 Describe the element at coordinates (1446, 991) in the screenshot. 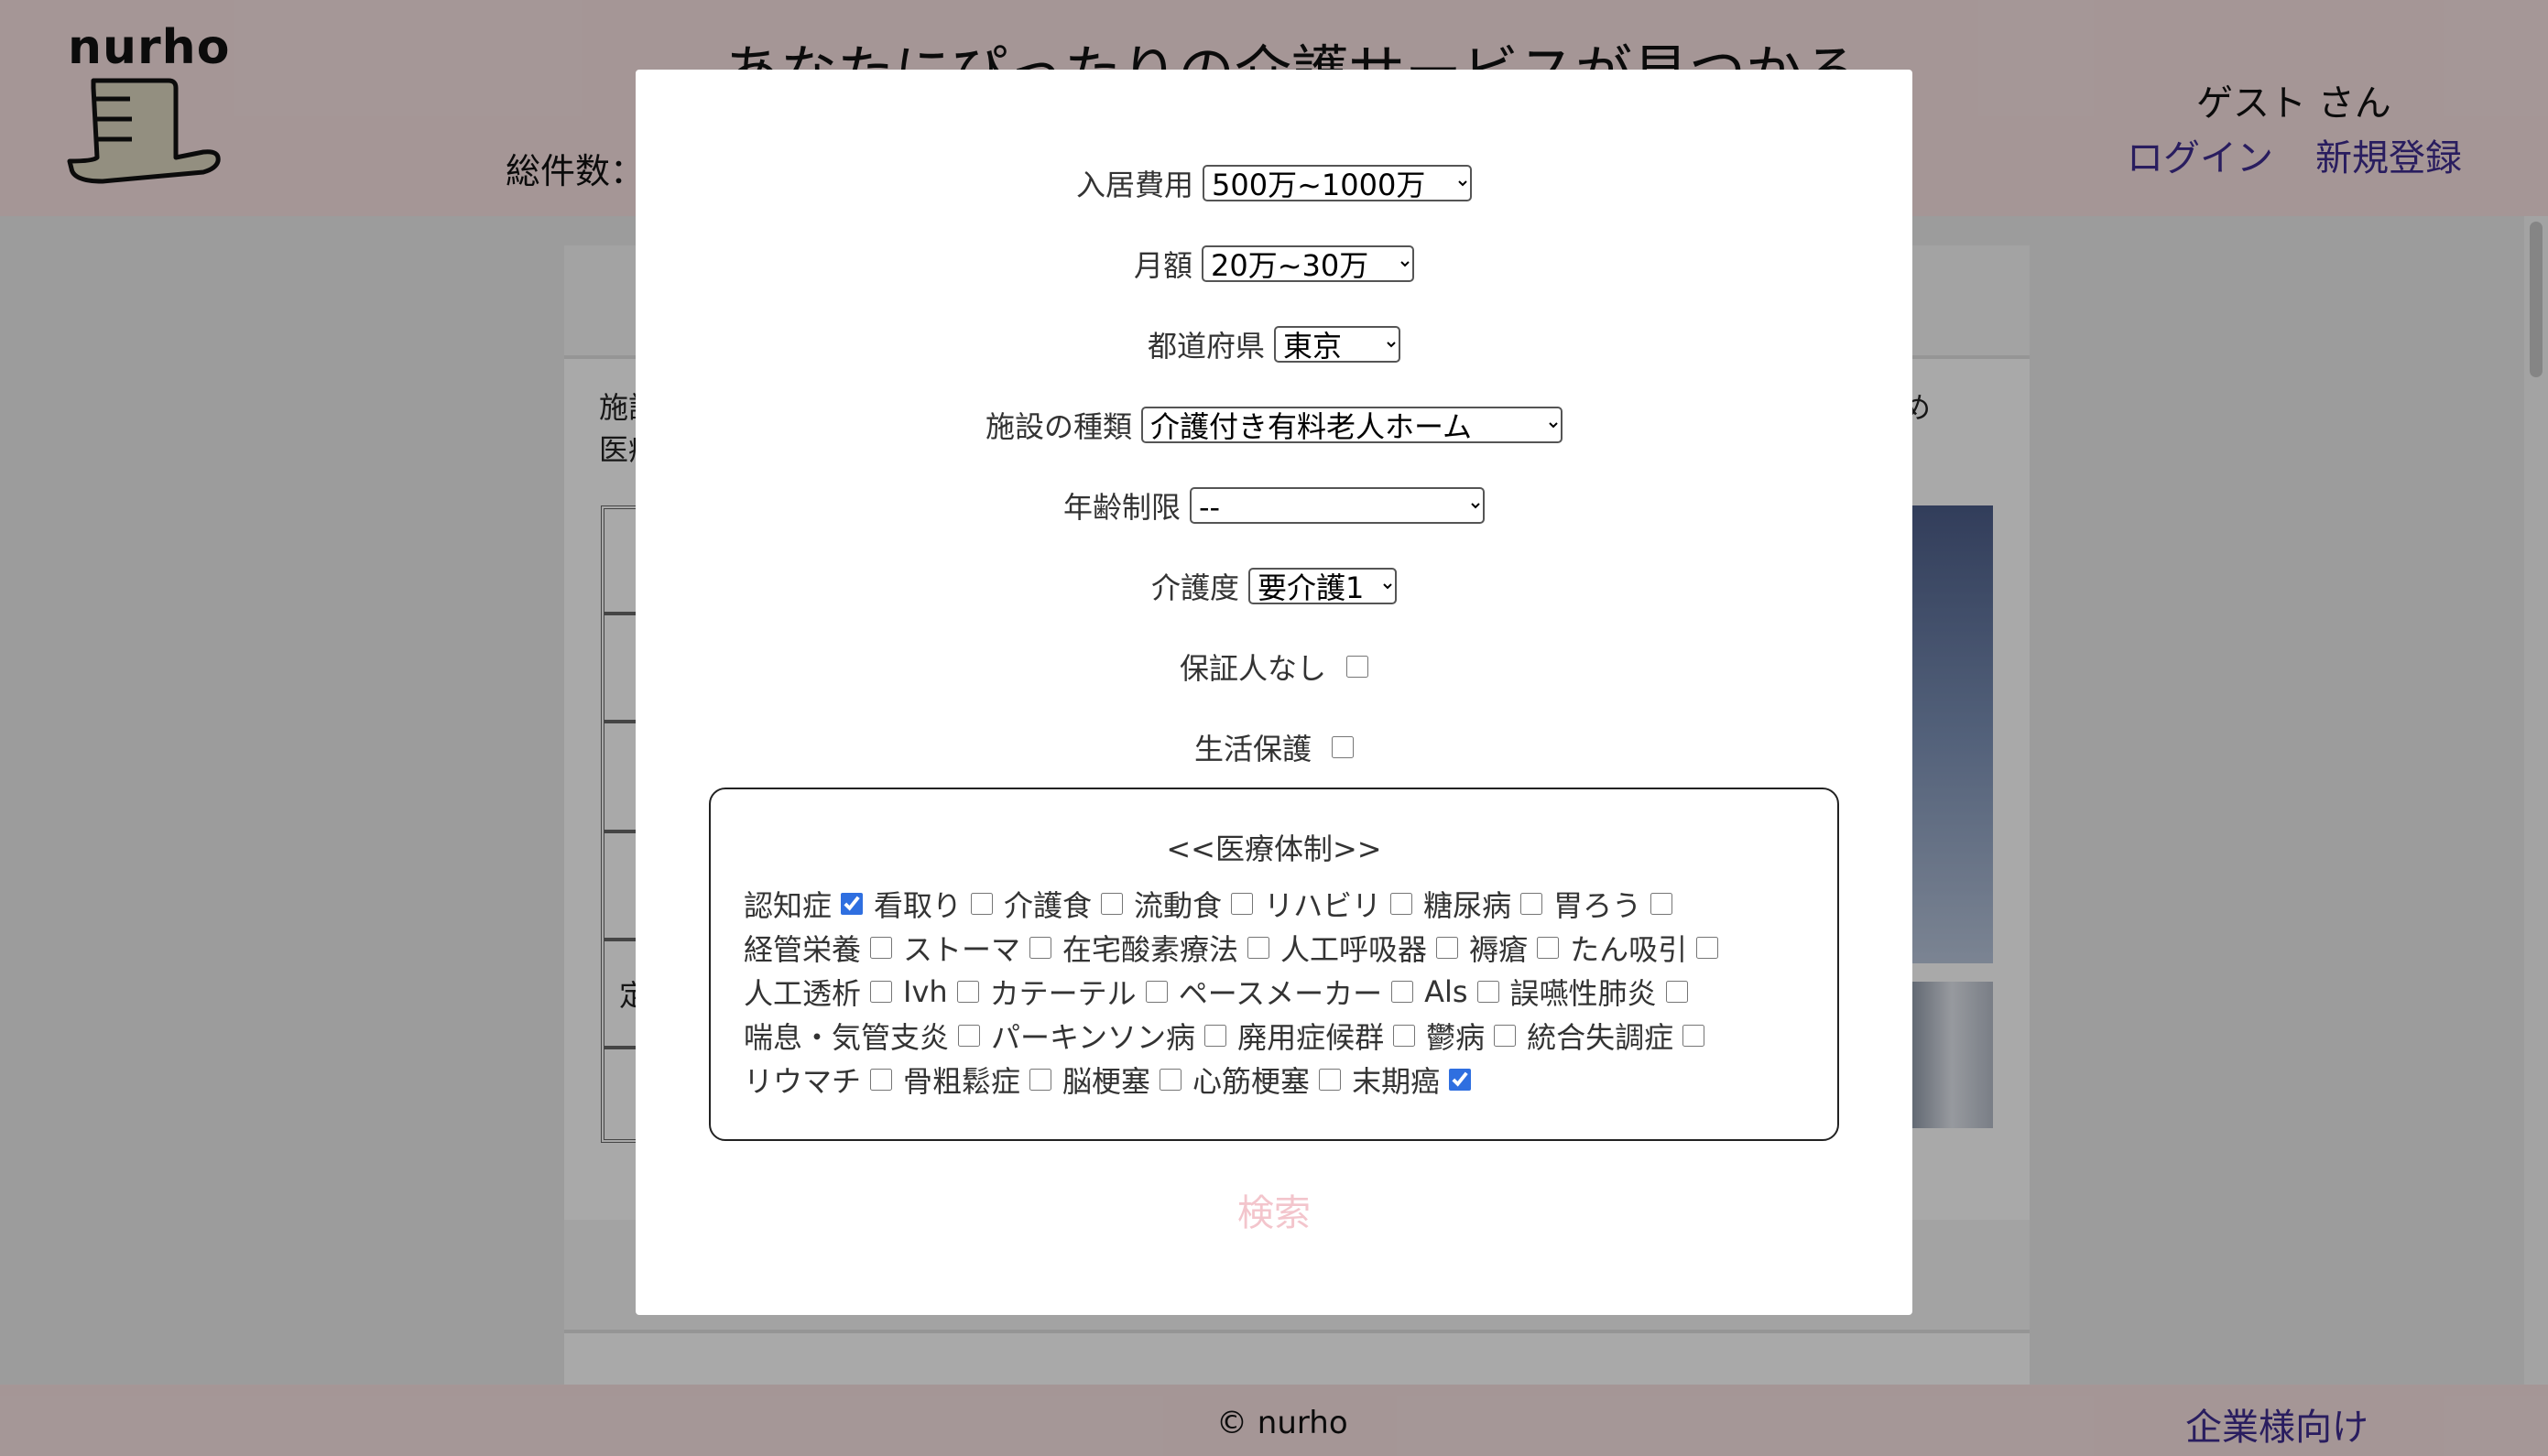

I see `medical-condition-label: Als` at that location.